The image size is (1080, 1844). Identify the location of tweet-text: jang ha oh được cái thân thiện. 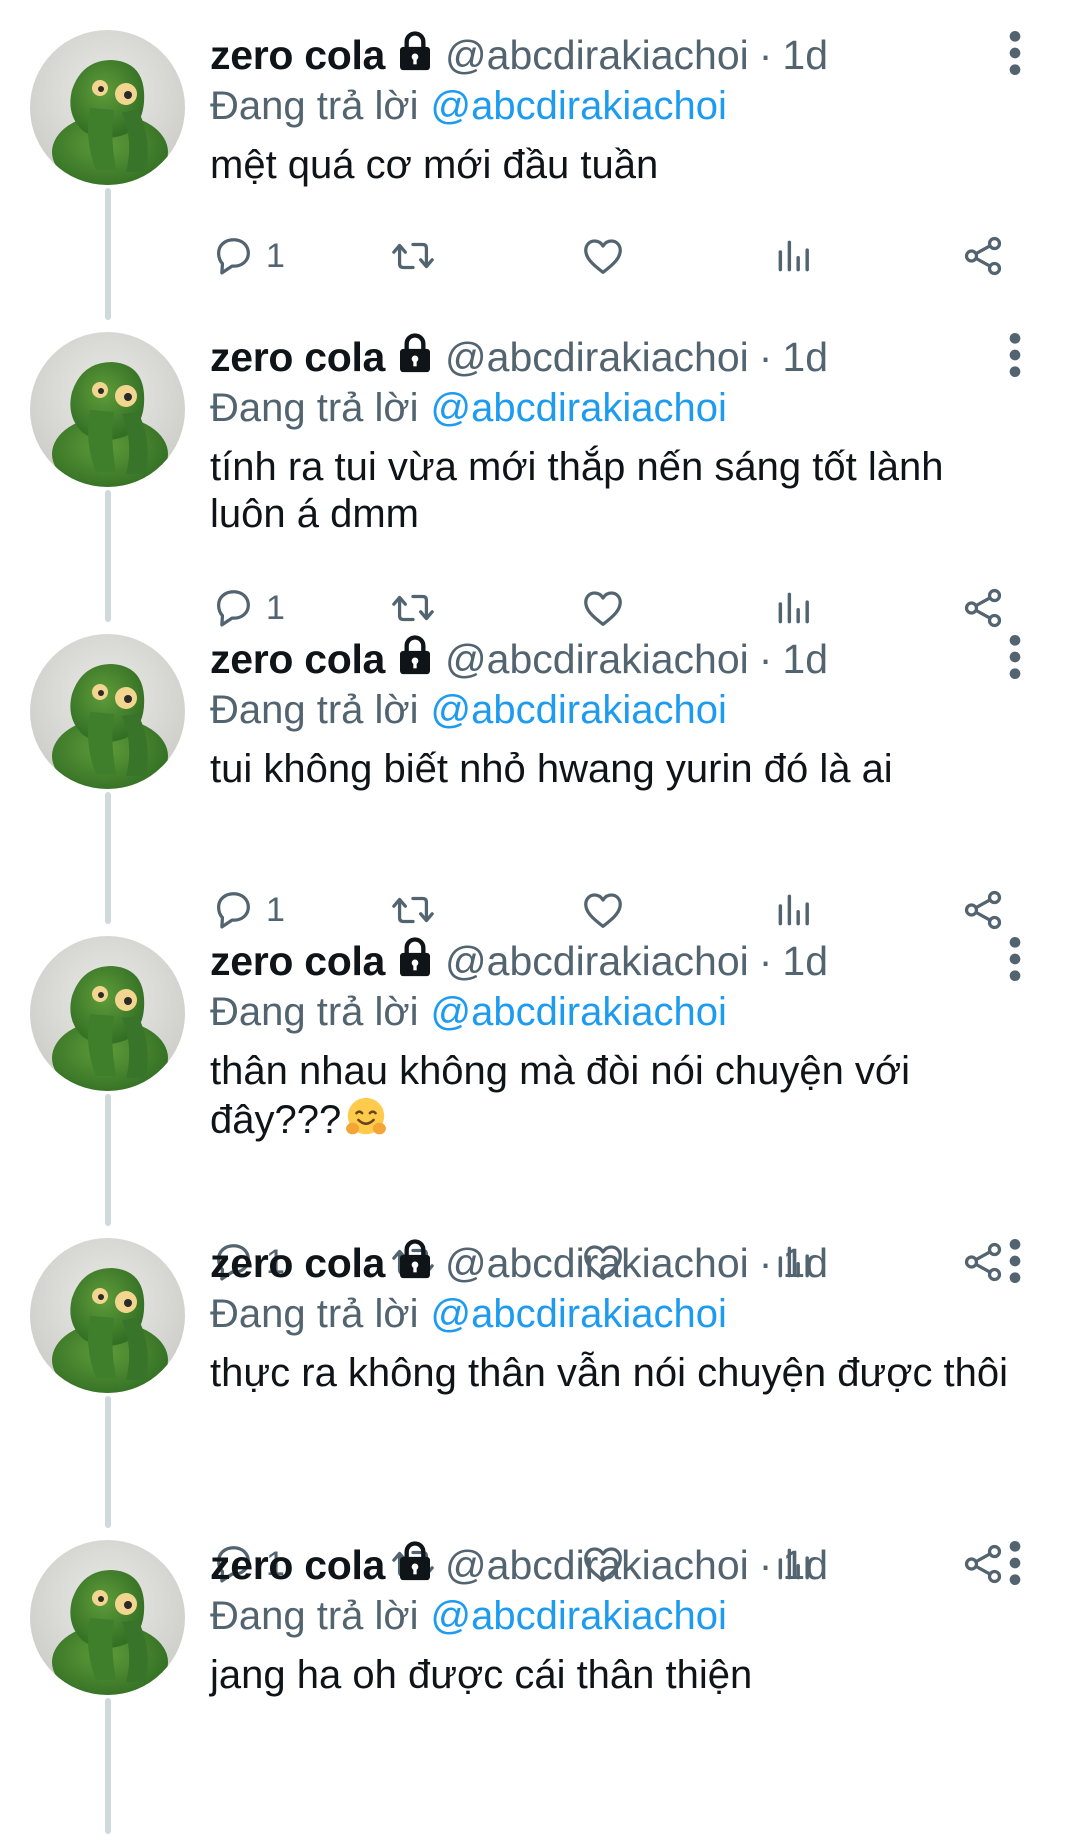
(635, 1675).